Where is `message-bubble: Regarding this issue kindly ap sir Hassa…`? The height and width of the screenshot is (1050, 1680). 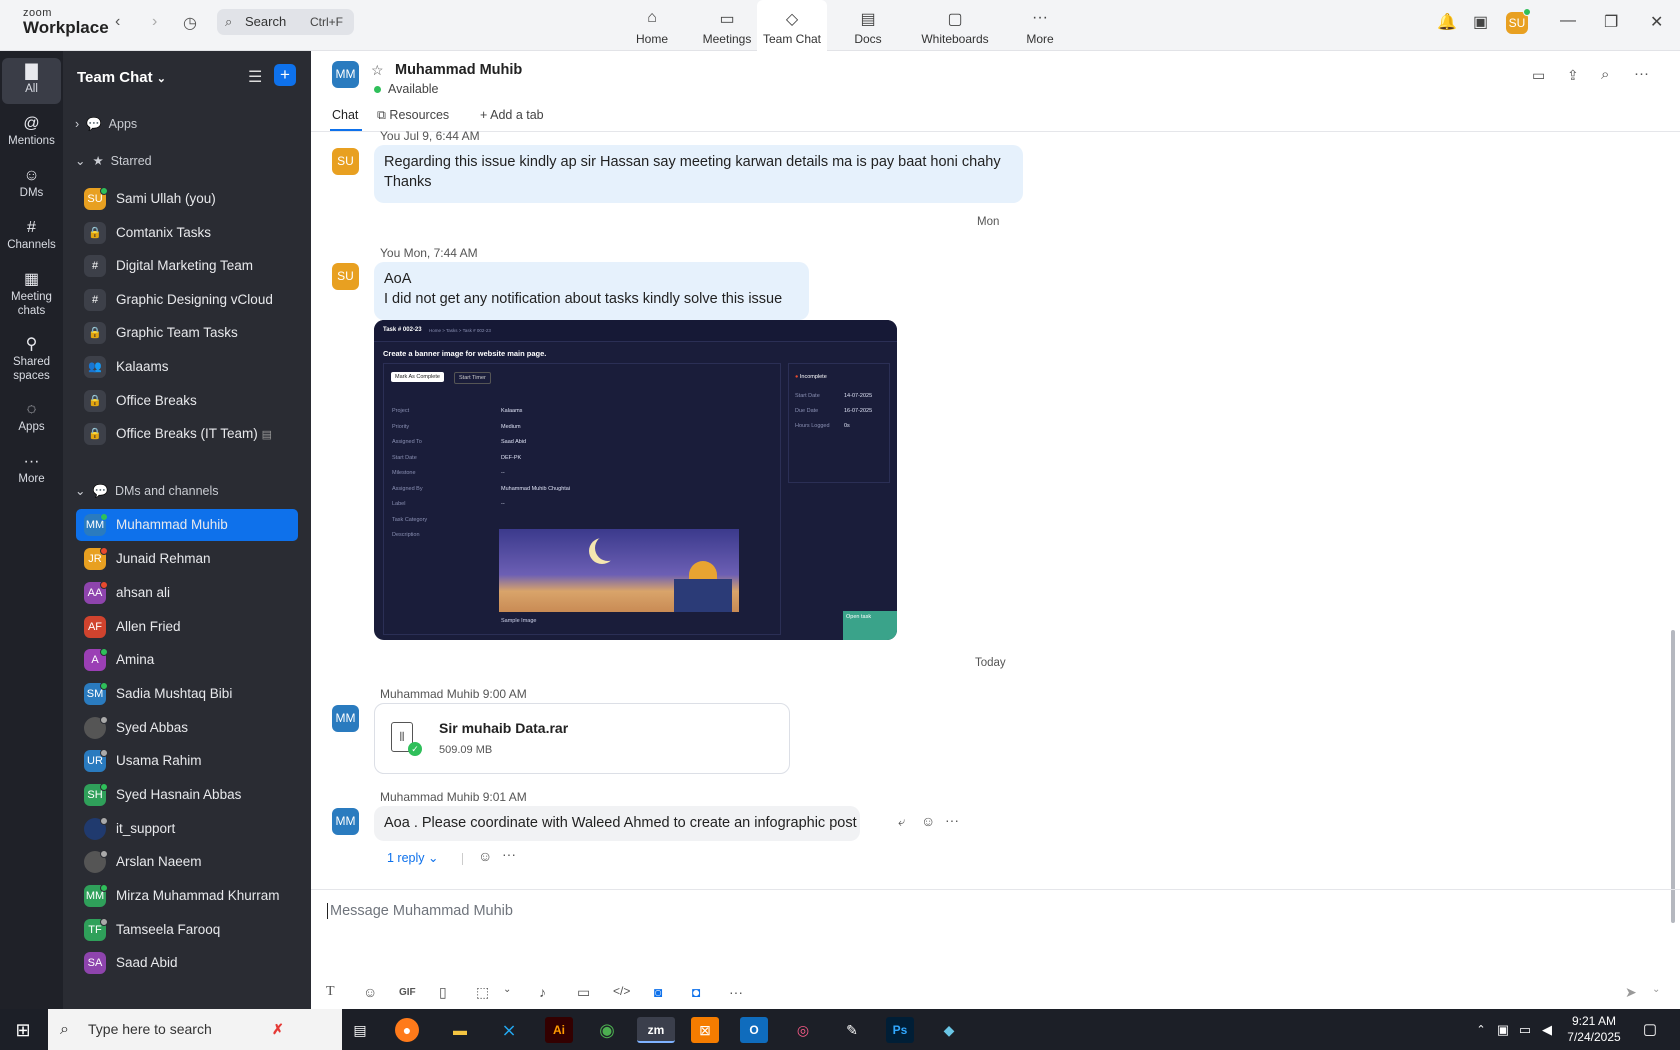 message-bubble: Regarding this issue kindly ap sir Hassa… is located at coordinates (698, 174).